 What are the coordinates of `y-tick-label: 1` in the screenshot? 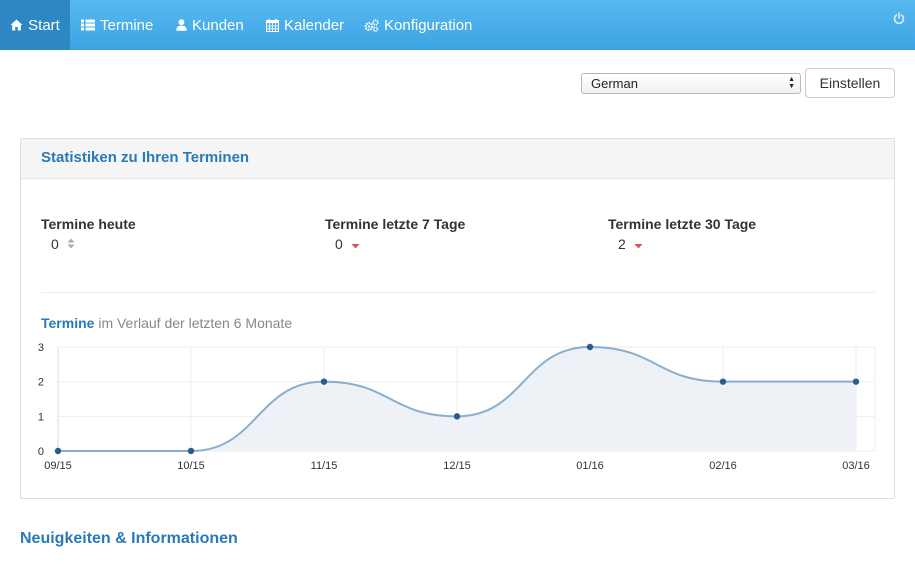 It's located at (41, 417).